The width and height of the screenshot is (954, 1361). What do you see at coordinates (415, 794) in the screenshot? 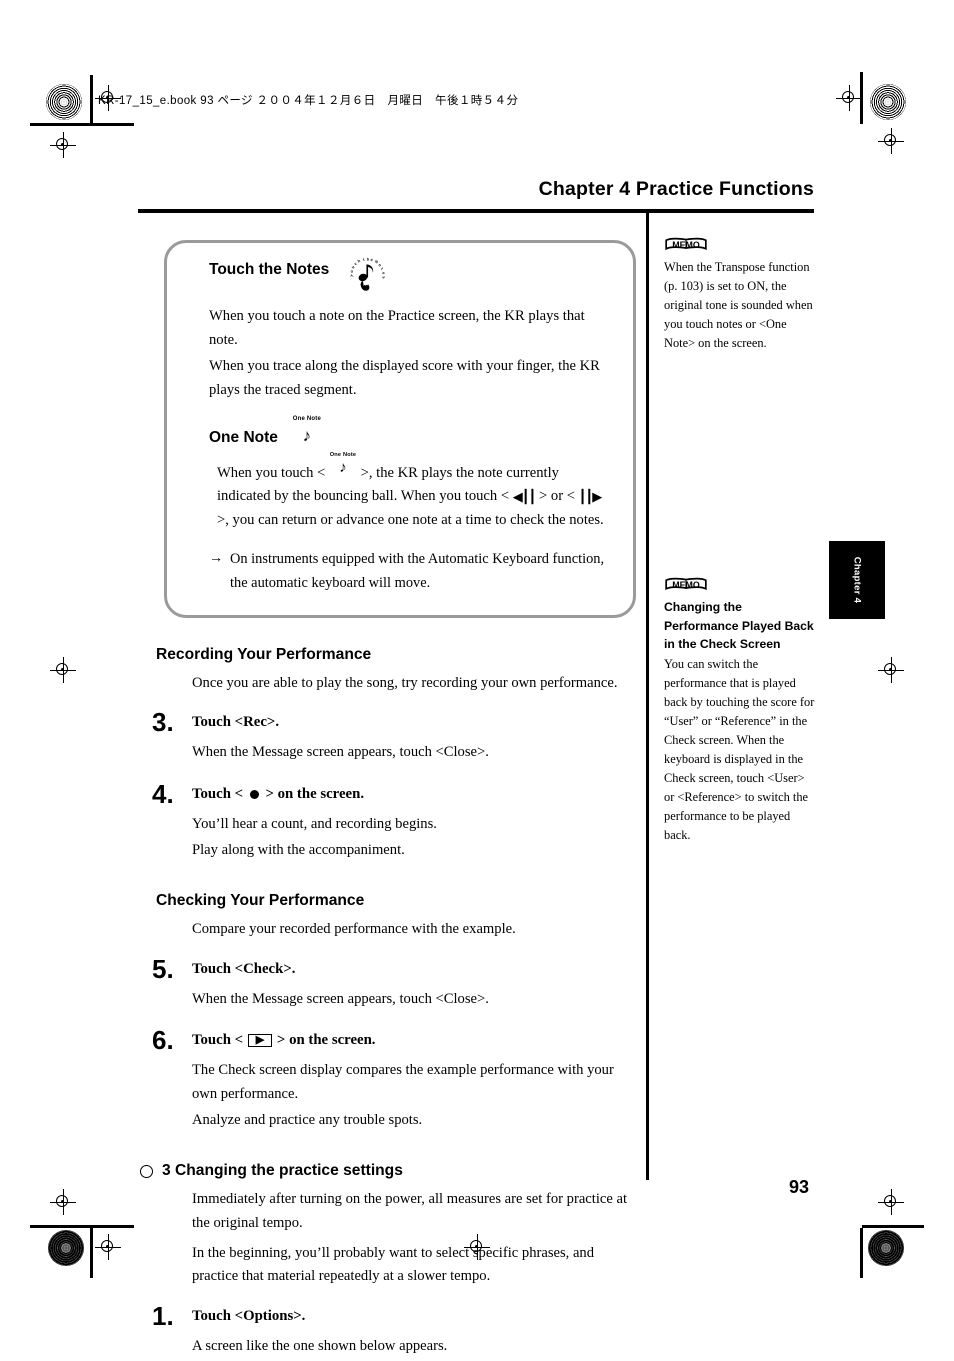
I see `step-4-title: Touch < > on the screen.` at bounding box center [415, 794].